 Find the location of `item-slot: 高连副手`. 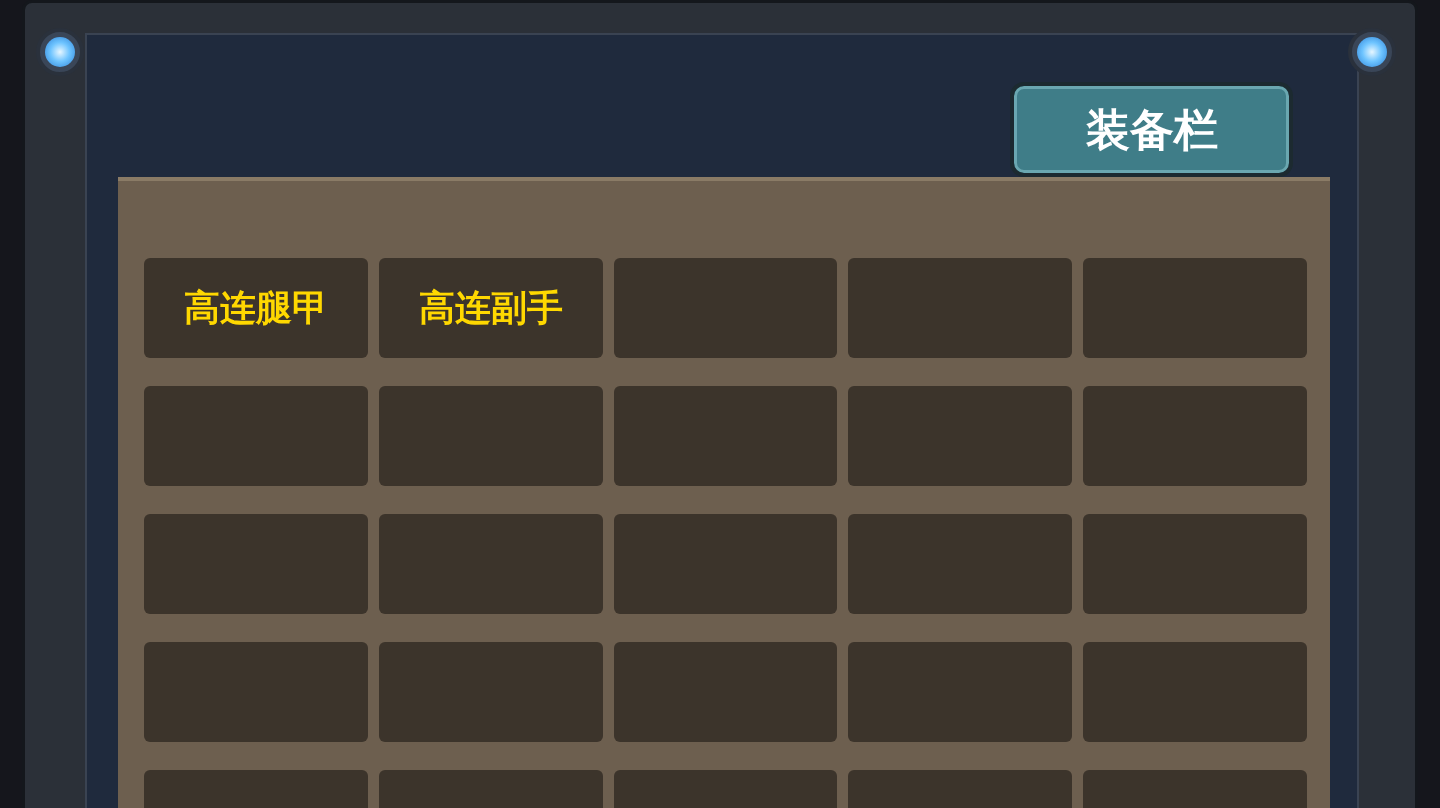

item-slot: 高连副手 is located at coordinates (490, 308).